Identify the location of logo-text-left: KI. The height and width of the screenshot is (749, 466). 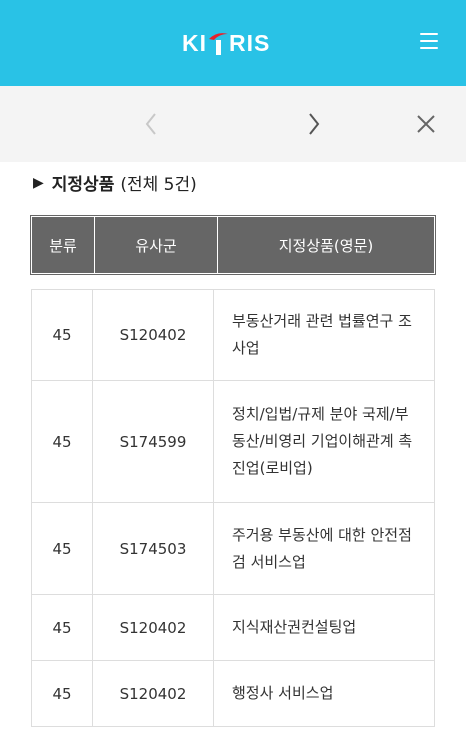
(194, 43).